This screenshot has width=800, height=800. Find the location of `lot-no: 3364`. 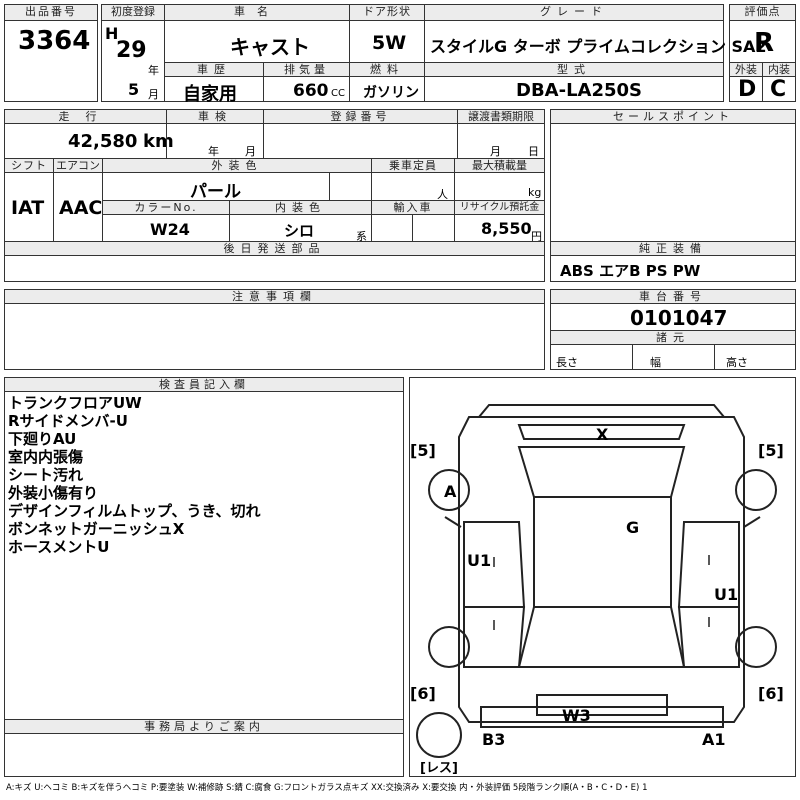

lot-no: 3364 is located at coordinates (54, 41).